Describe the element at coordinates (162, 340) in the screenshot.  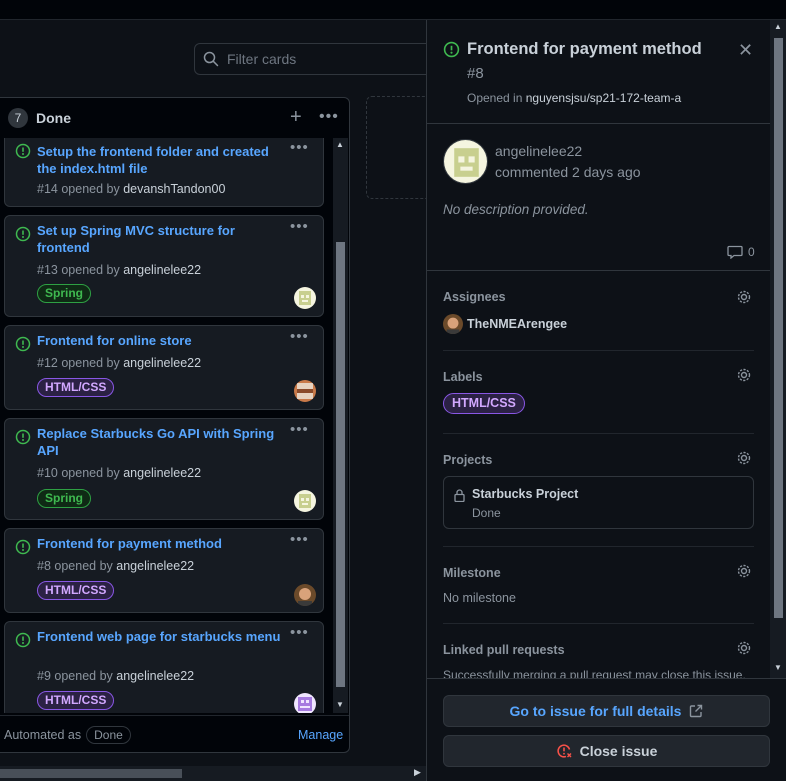
I see `card-title: Frontend for online store` at that location.